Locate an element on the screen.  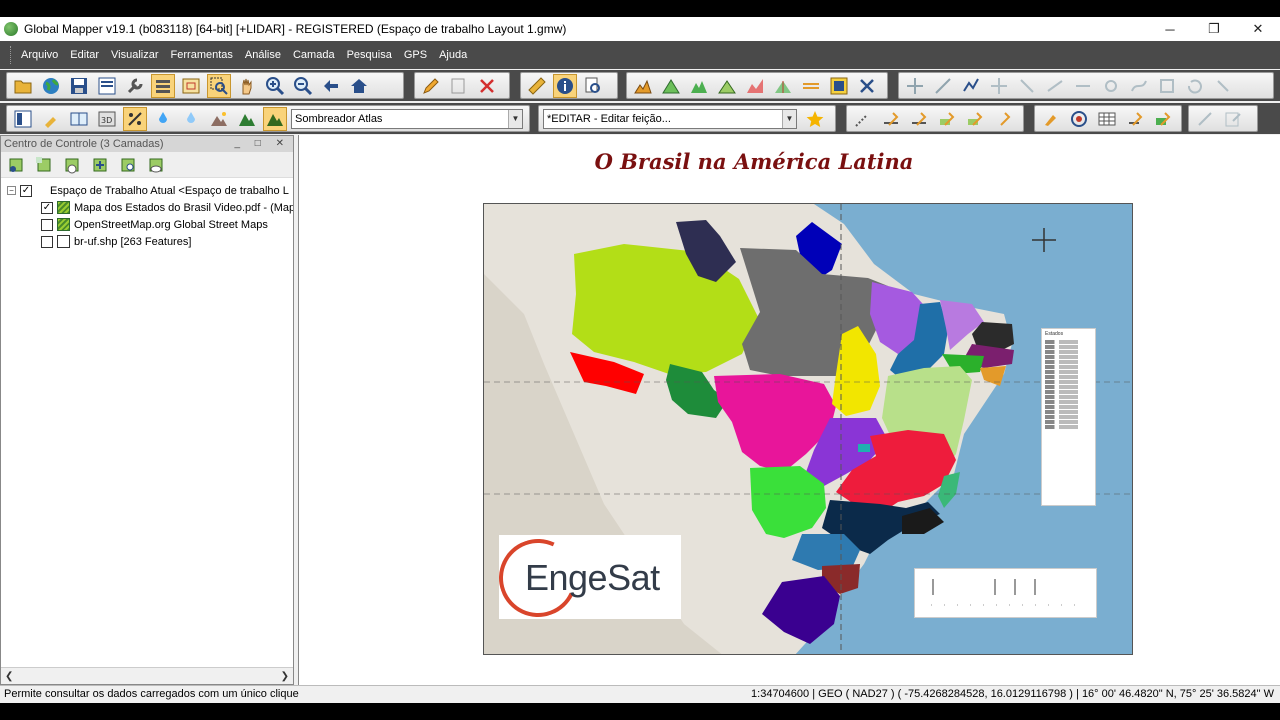
zoom-out-icon is located at coordinates (303, 86).